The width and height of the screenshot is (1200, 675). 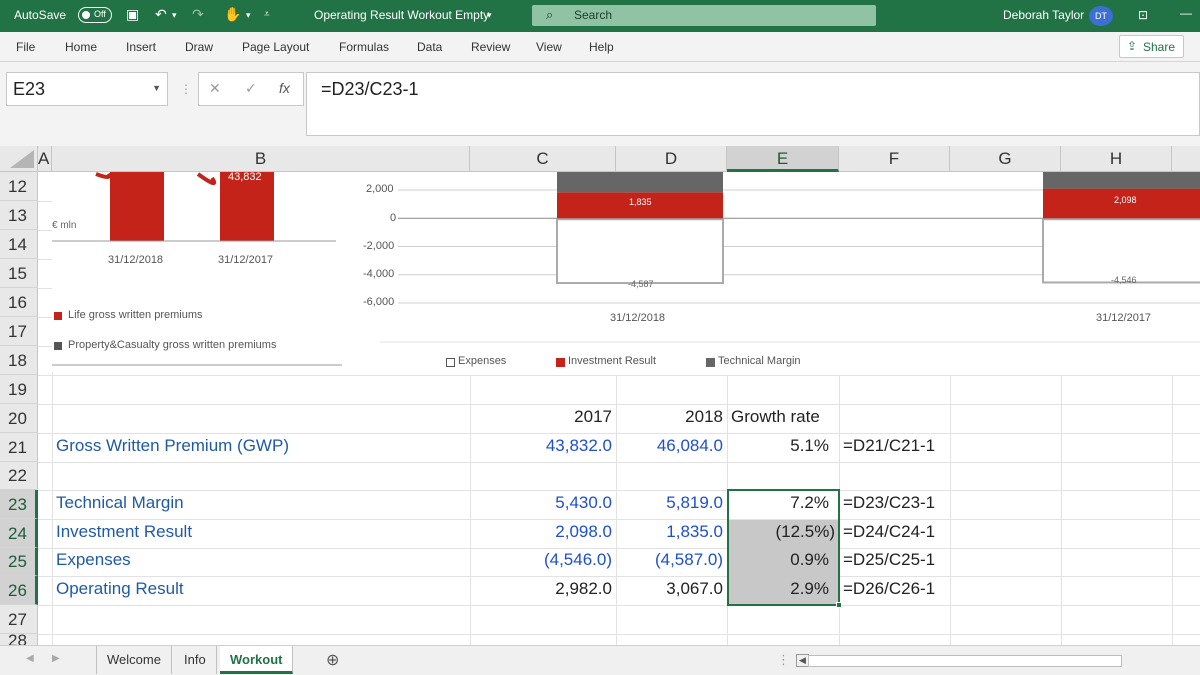 I want to click on fill-handle, so click(x=839, y=605).